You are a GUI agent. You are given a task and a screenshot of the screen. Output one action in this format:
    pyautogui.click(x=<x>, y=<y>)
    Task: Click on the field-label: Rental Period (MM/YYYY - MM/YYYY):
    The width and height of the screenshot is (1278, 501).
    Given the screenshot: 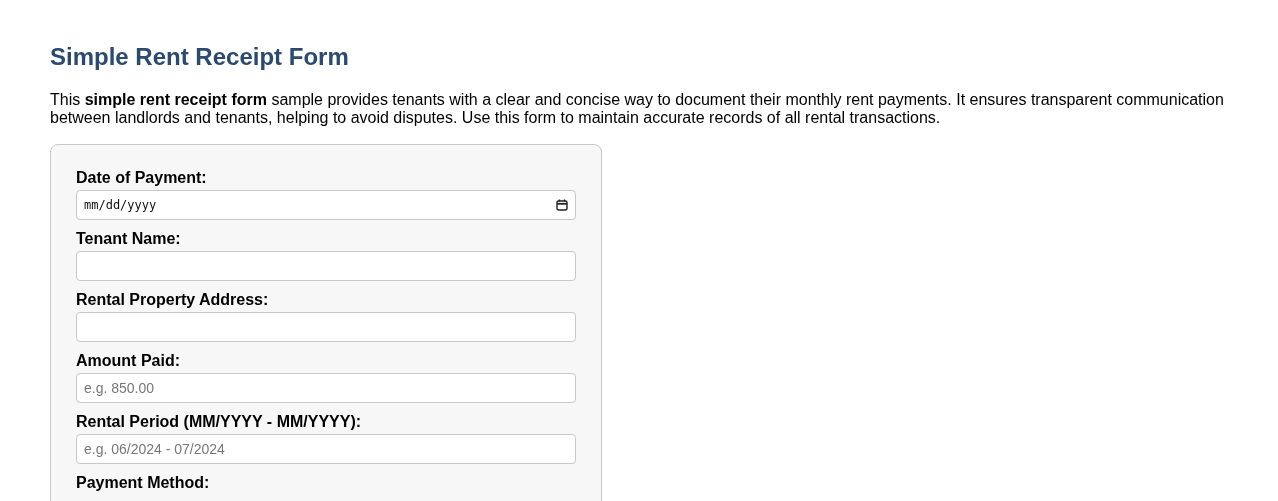 What is the action you would take?
    pyautogui.click(x=219, y=422)
    